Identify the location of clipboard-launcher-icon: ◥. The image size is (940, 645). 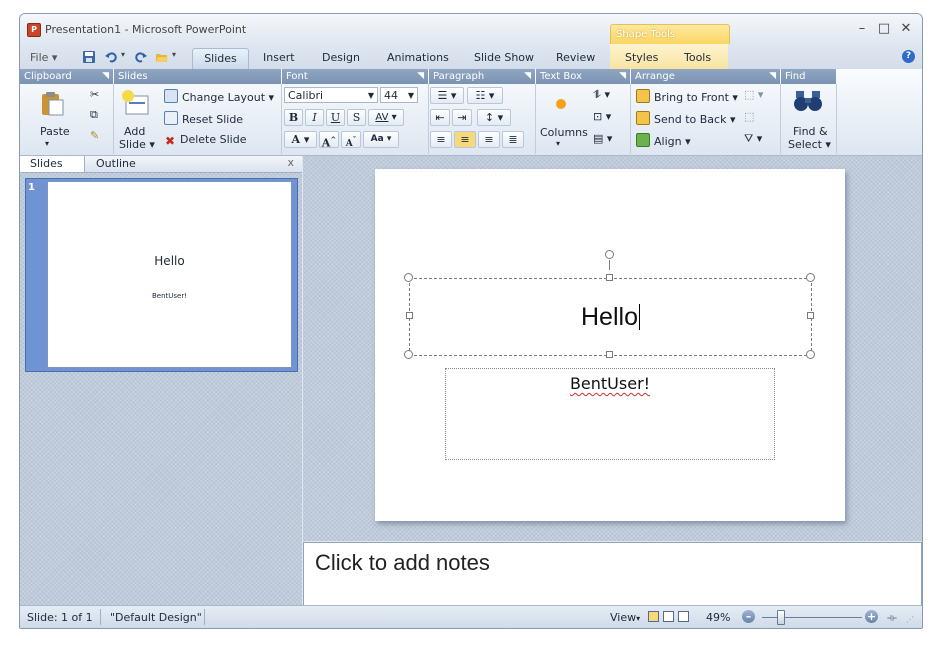
(105, 76).